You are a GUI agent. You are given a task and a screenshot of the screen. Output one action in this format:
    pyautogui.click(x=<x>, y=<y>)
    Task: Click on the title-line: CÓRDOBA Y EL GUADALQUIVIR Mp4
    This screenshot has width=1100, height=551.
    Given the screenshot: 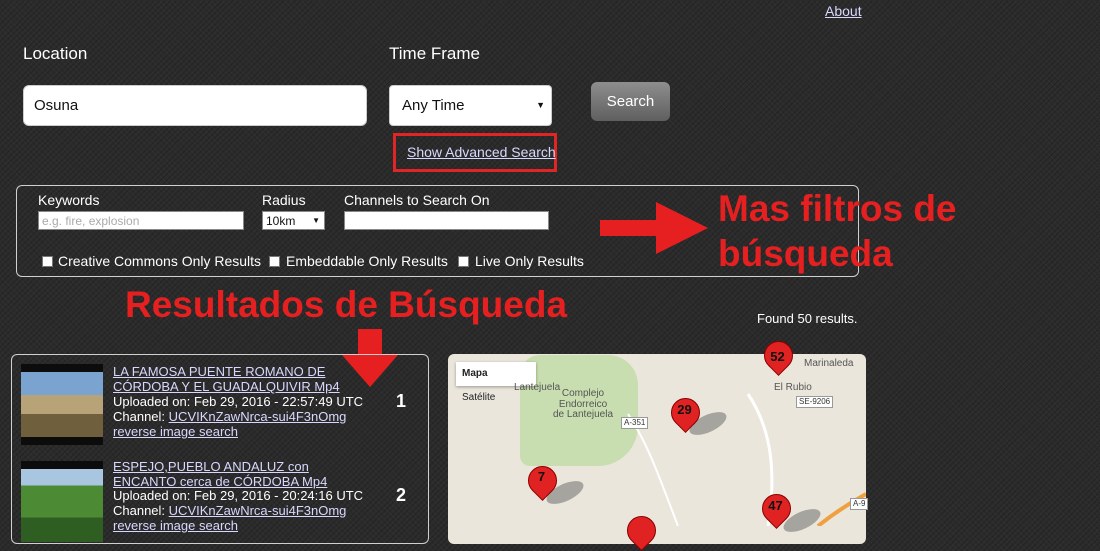 What is the action you would take?
    pyautogui.click(x=226, y=386)
    